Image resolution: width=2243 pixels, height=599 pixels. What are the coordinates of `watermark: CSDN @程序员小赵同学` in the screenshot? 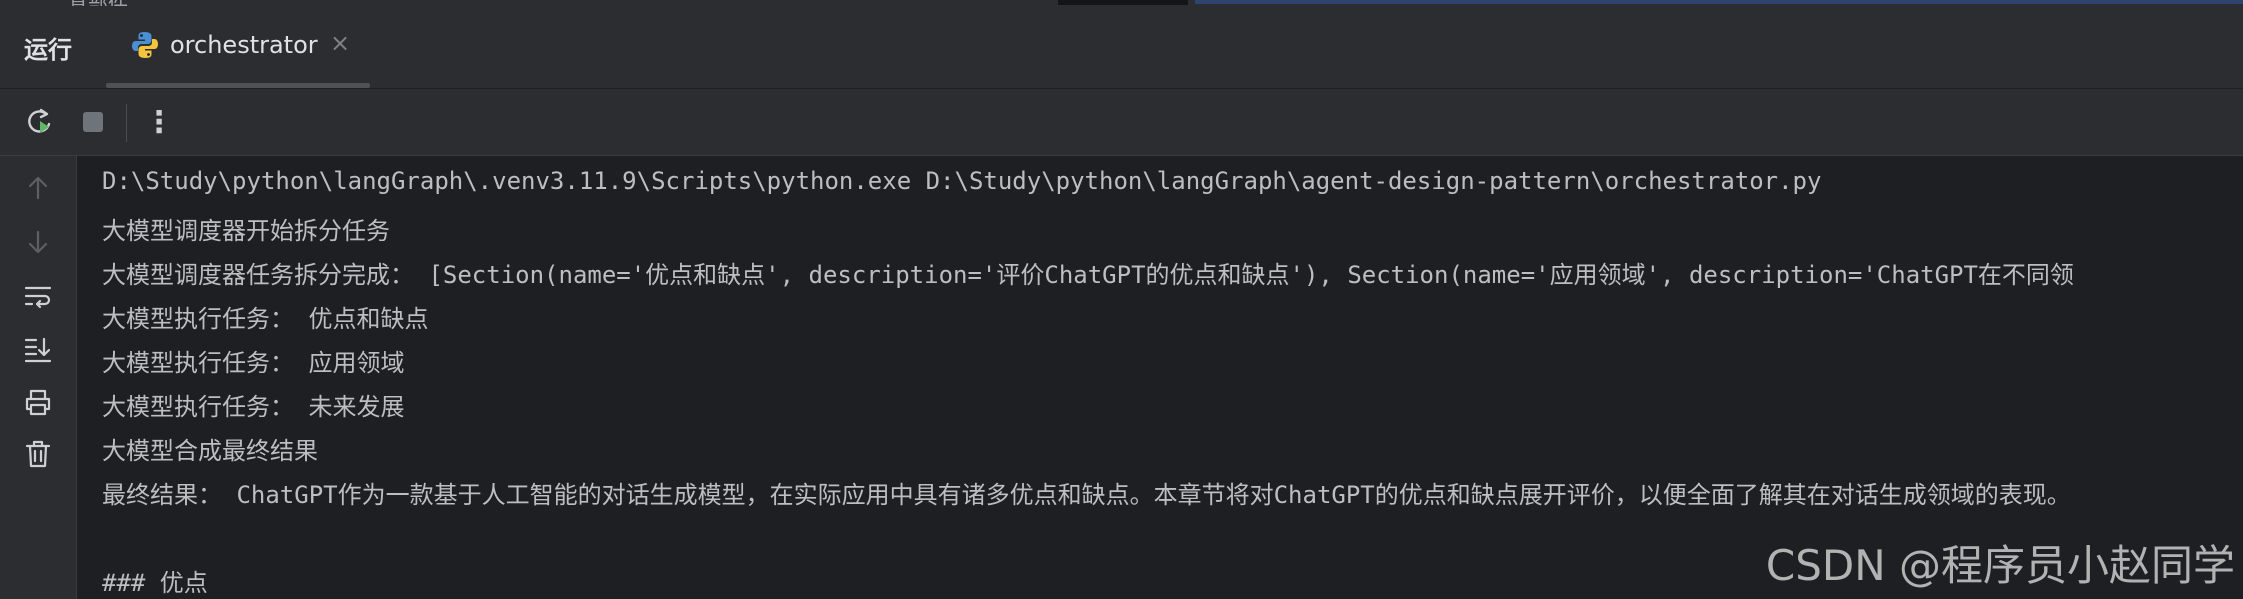 It's located at (2000, 565).